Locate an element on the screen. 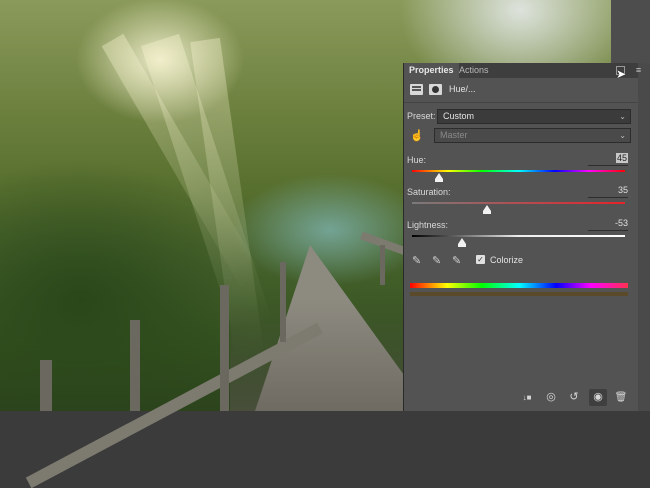 The height and width of the screenshot is (488, 650). panel-tabbar: Properties Actions is located at coordinates (521, 70).